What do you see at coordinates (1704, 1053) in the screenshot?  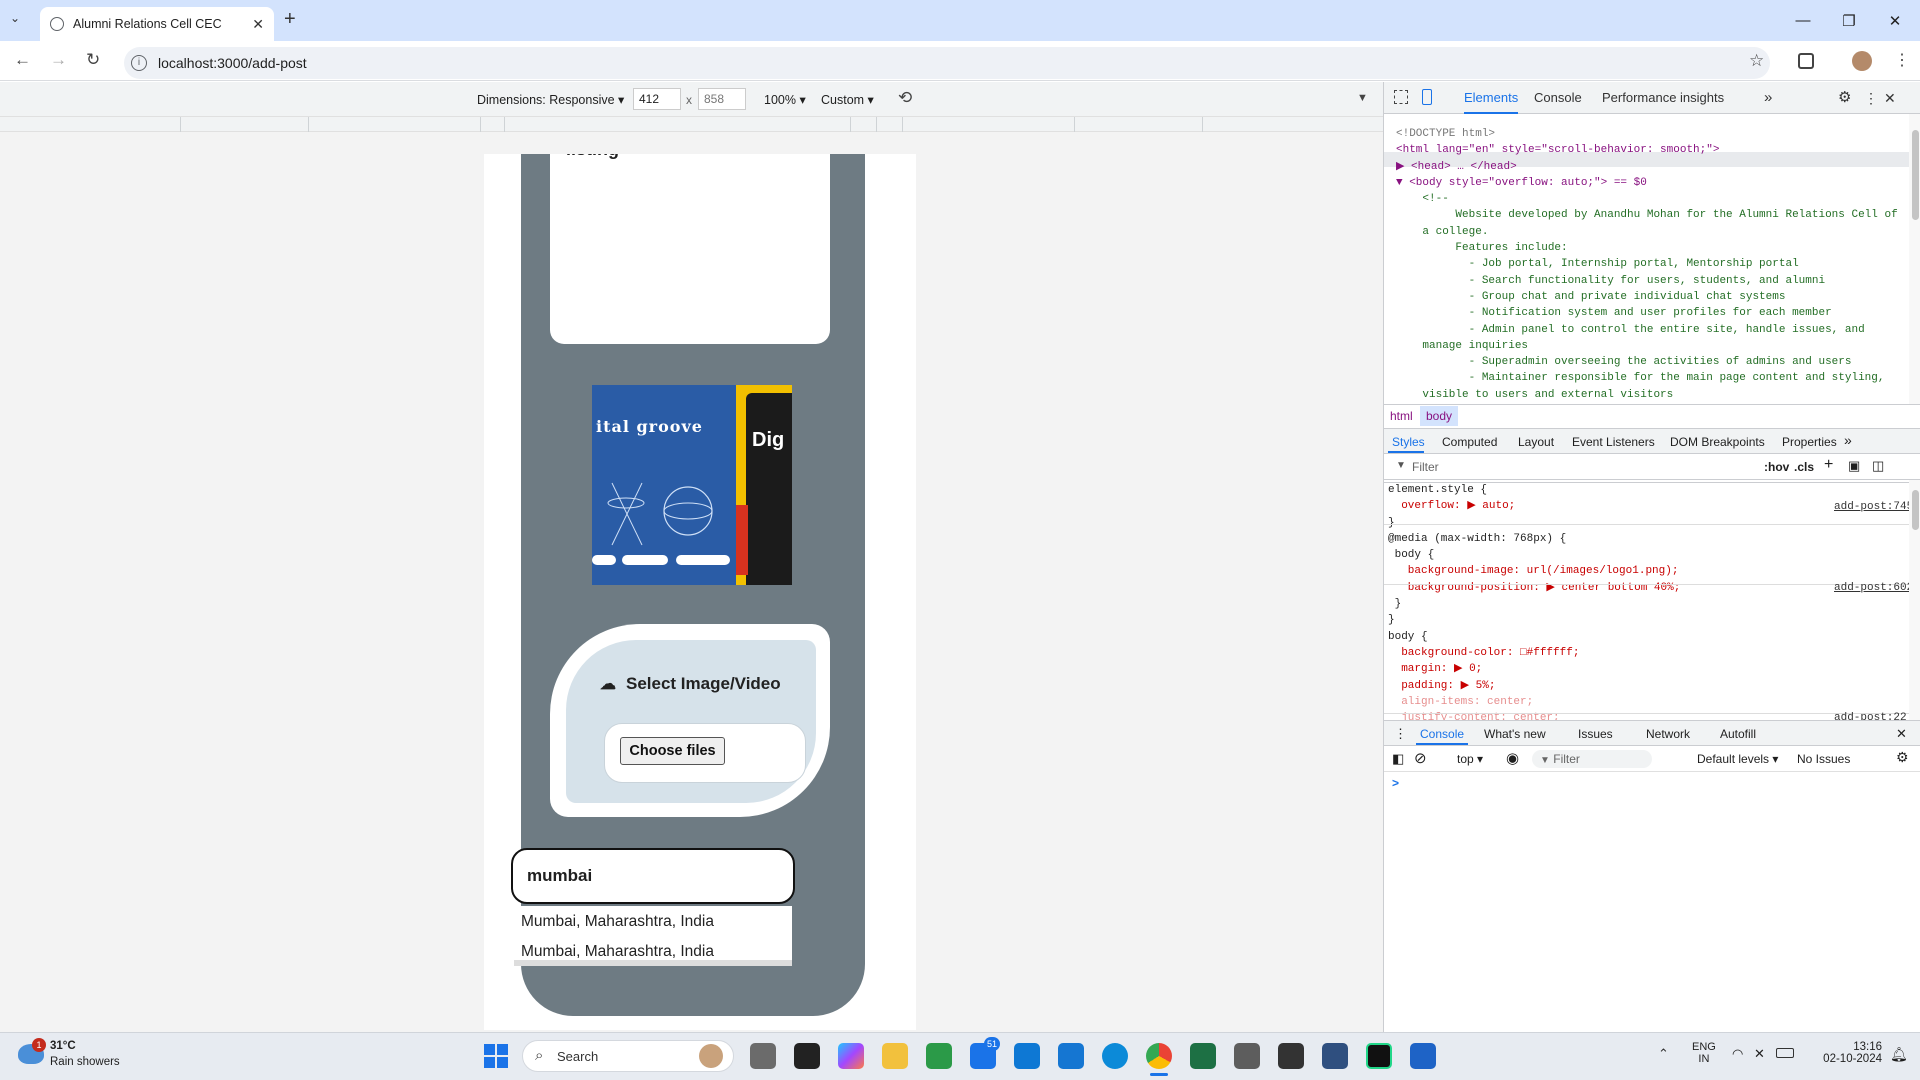 I see `language-indicator: ENG IN` at bounding box center [1704, 1053].